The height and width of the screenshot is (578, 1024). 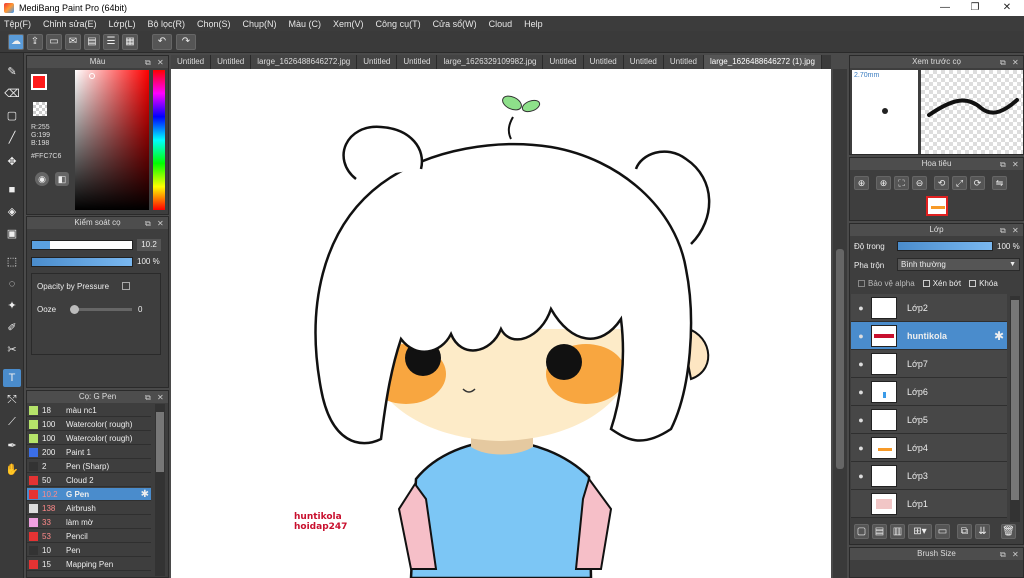 What do you see at coordinates (999, 183) in the screenshot?
I see `flip-icon: ⇋` at bounding box center [999, 183].